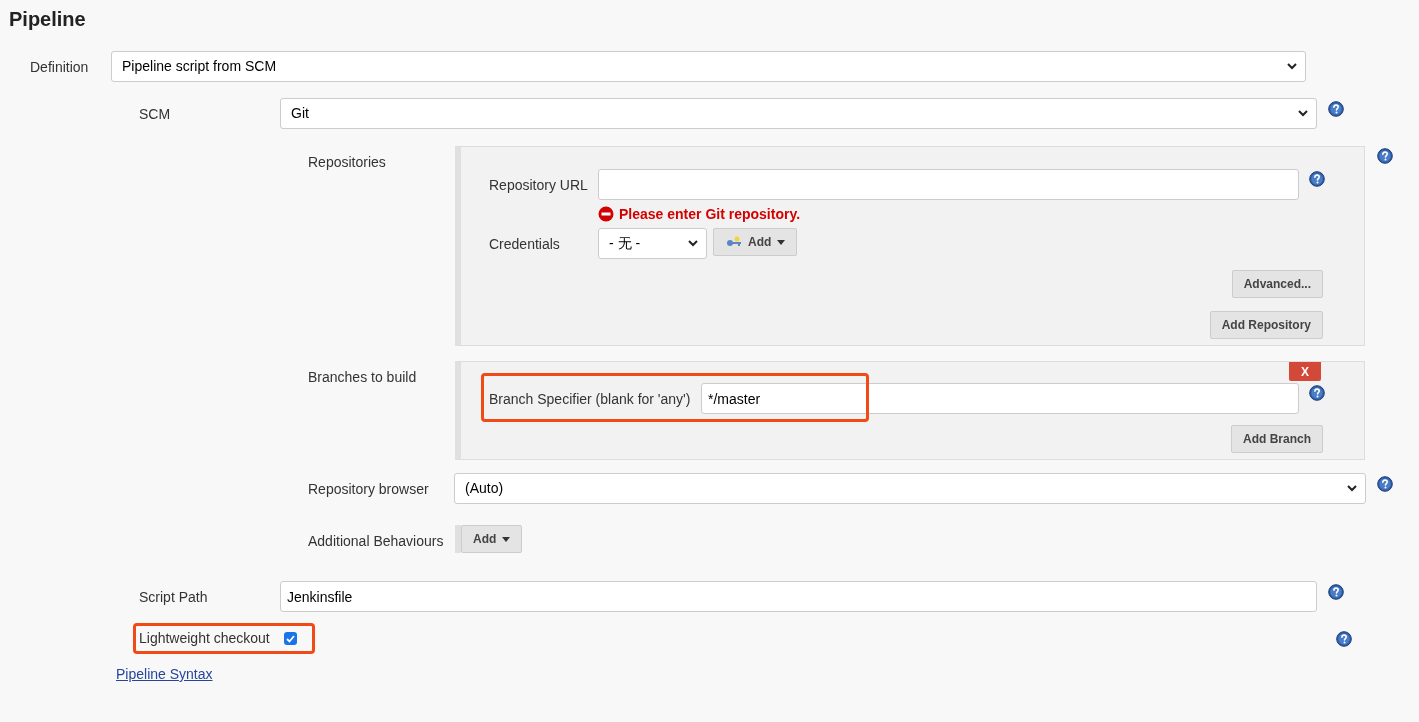 Image resolution: width=1419 pixels, height=722 pixels. I want to click on field-label: SCM, so click(155, 114).